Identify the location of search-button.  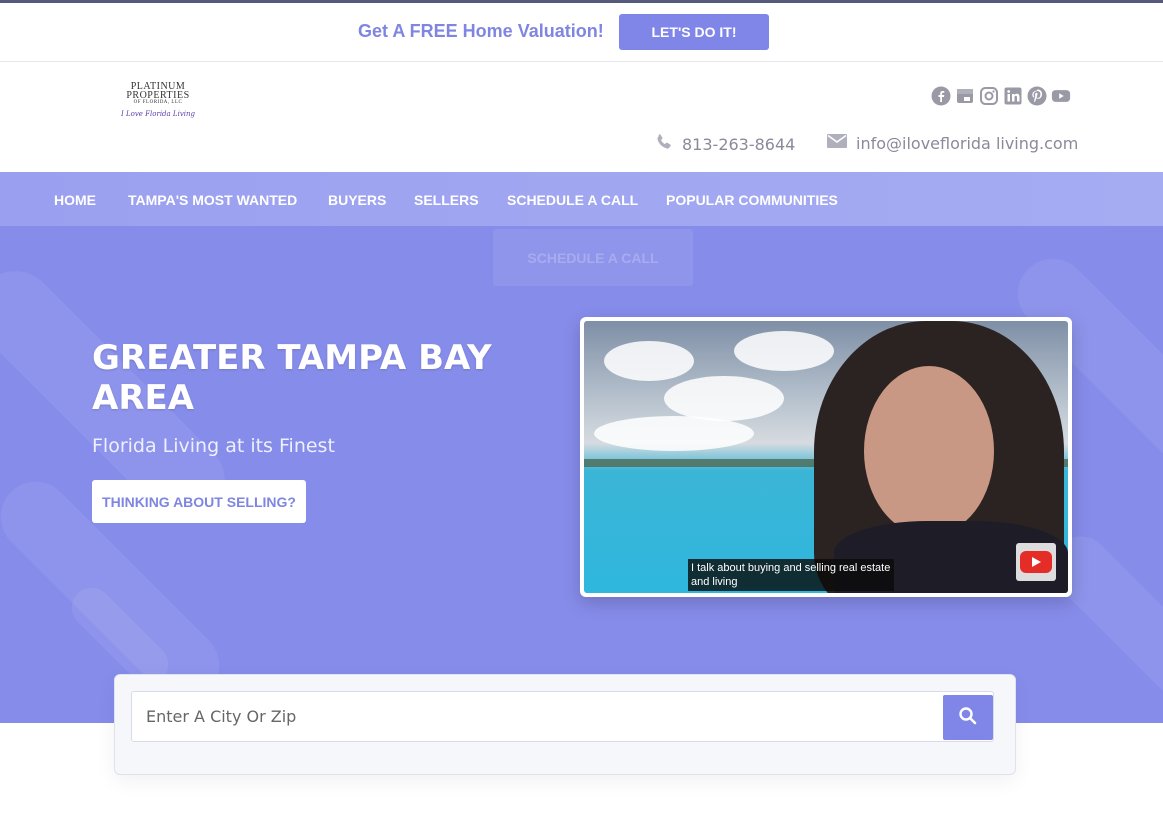
(968, 717).